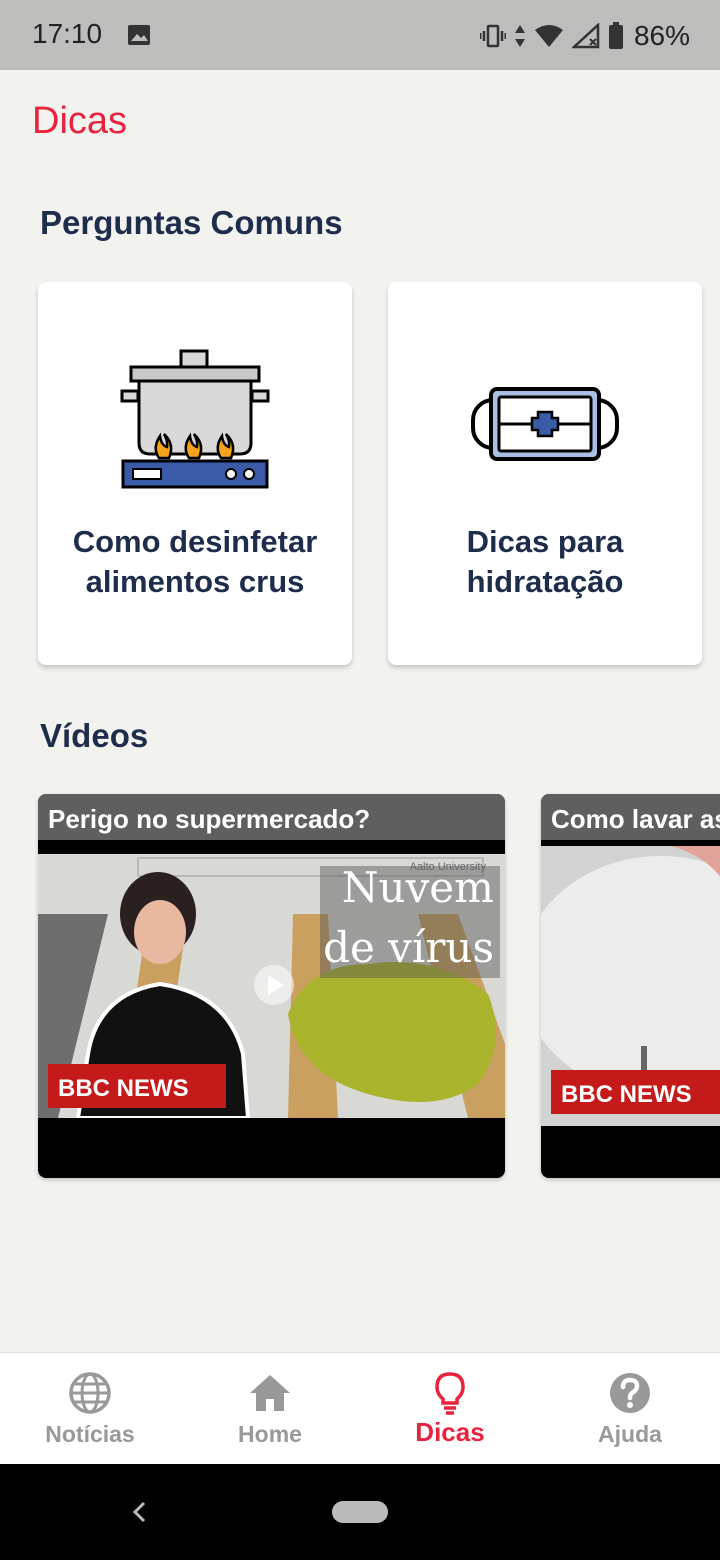 Image resolution: width=720 pixels, height=1560 pixels. Describe the element at coordinates (408, 947) in the screenshot. I see `video-overlay-line2: de vírus` at that location.